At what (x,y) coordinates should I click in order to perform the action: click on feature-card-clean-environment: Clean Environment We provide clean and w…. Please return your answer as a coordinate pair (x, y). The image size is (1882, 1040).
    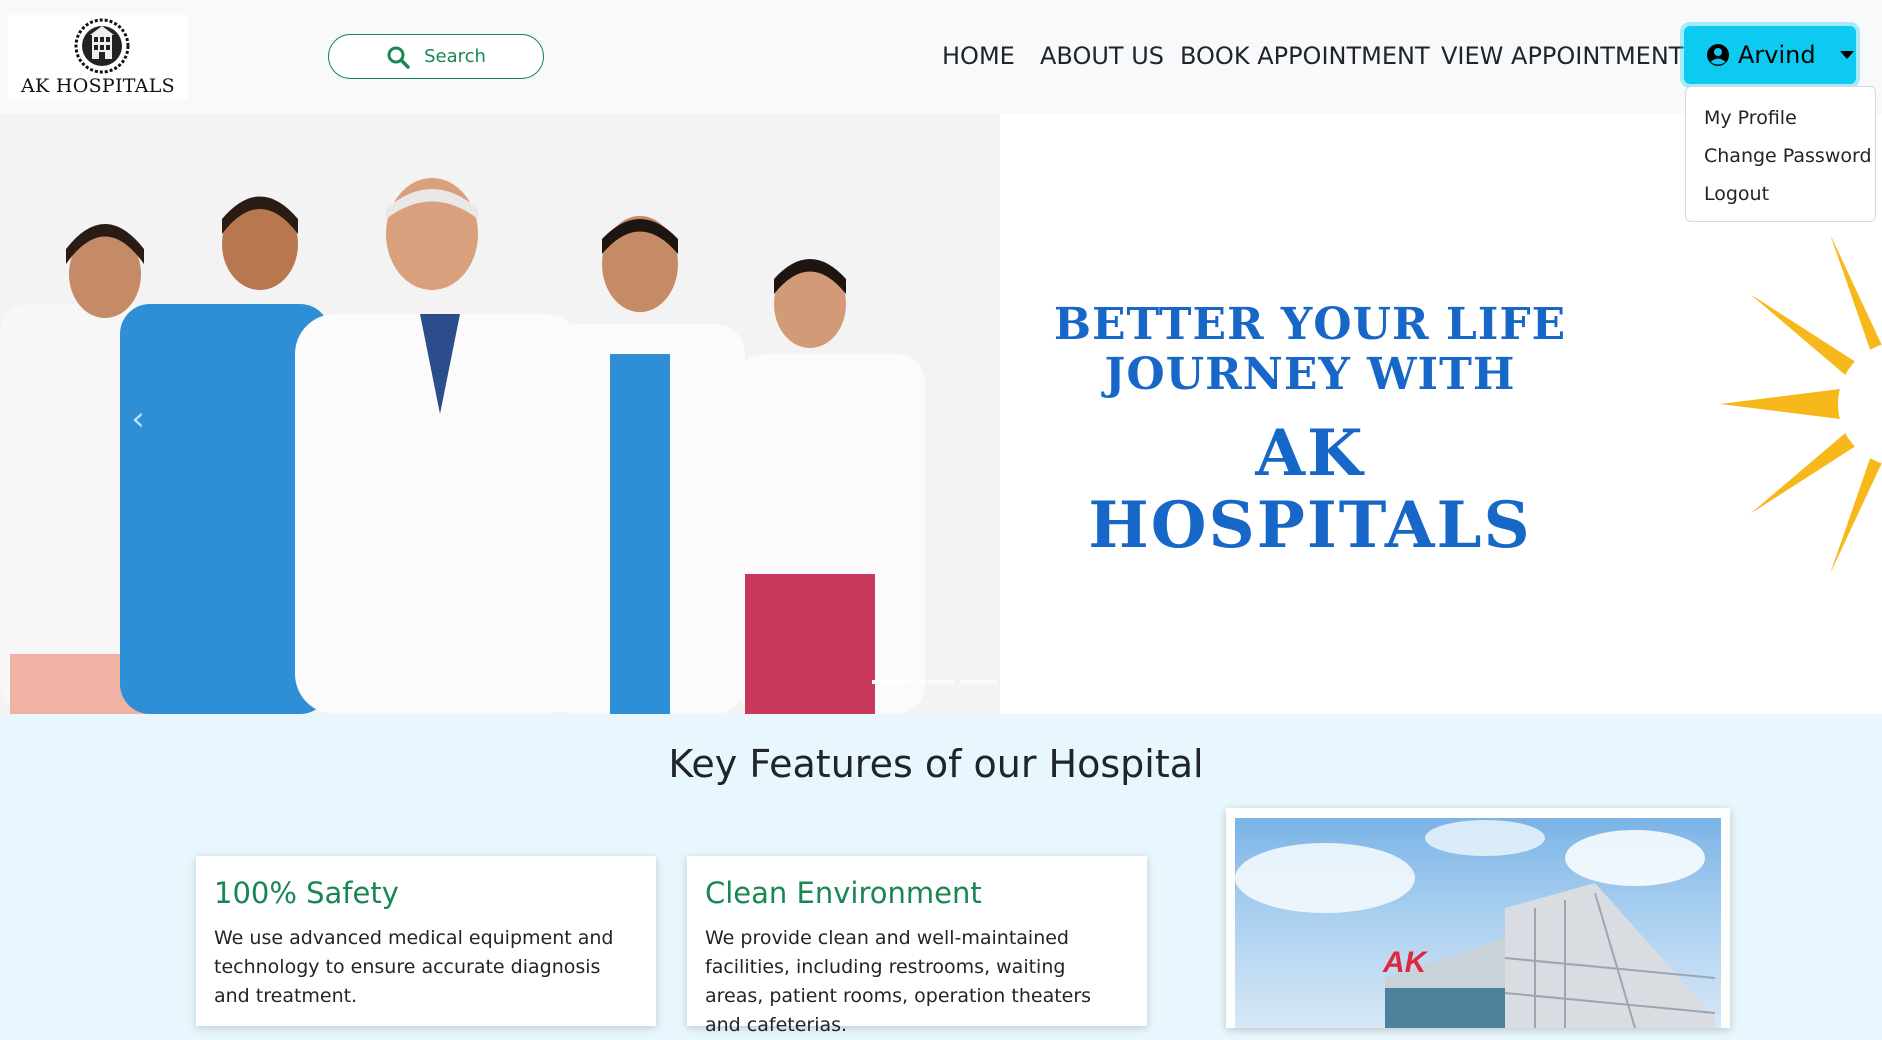
    Looking at the image, I should click on (917, 946).